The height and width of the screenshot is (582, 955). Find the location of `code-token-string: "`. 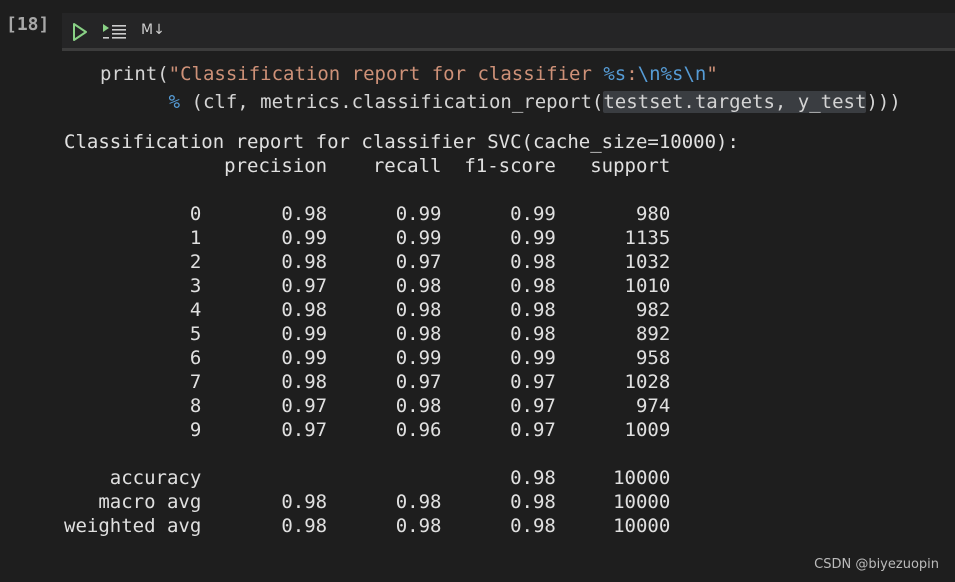

code-token-string: " is located at coordinates (712, 74).